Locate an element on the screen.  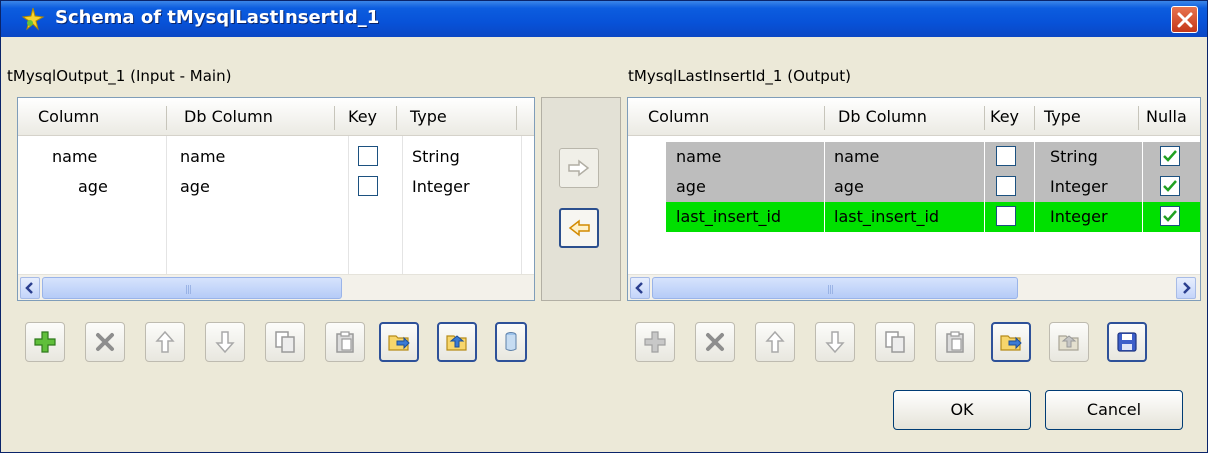
table-row: name name String is located at coordinates (276, 157).